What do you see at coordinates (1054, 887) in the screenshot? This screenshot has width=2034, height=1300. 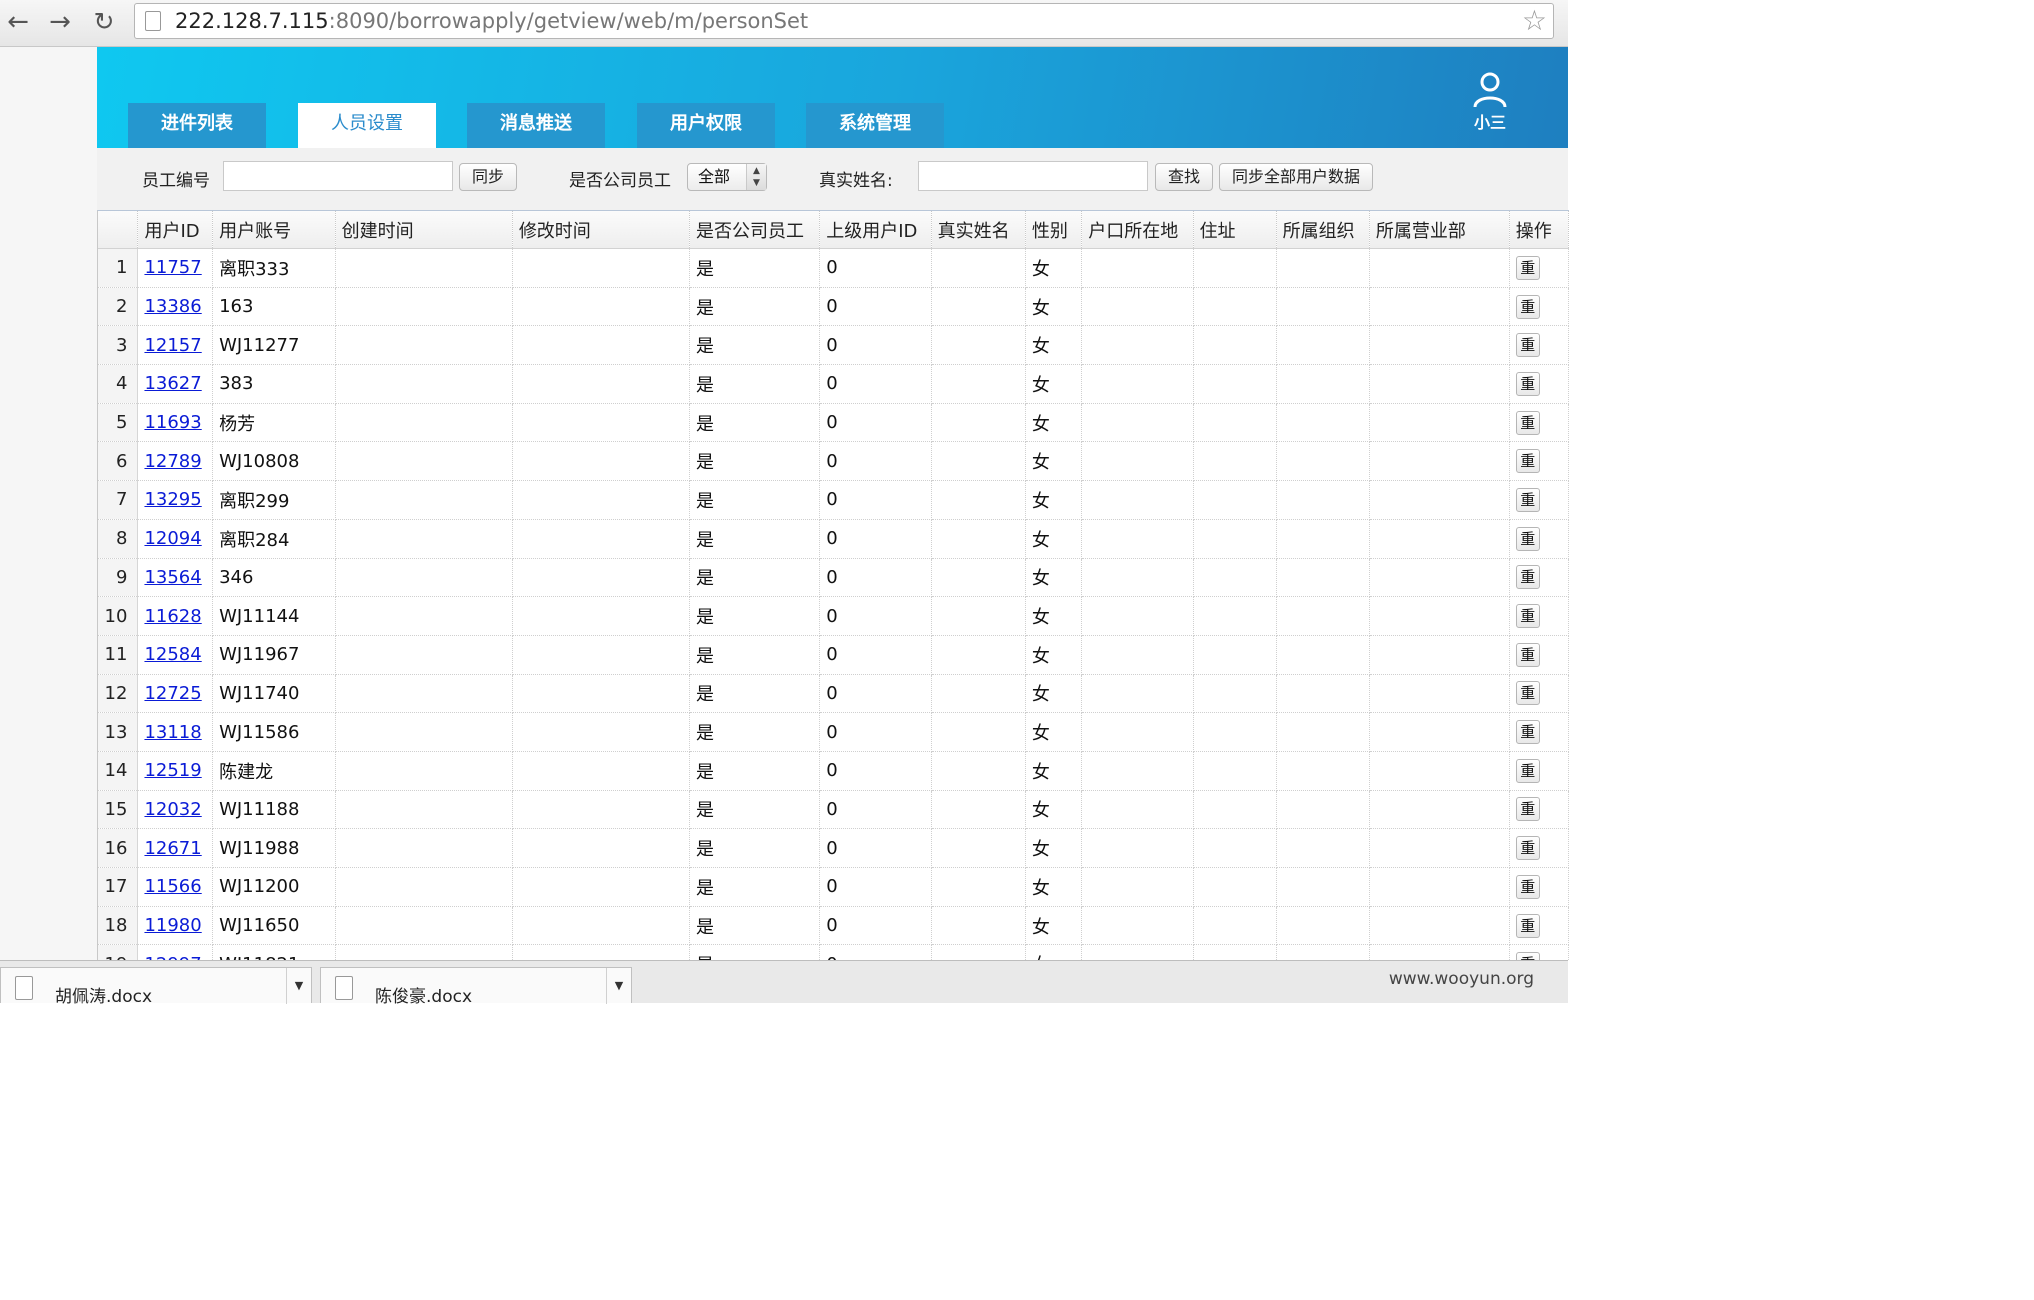 I see `sex-cell: 女` at bounding box center [1054, 887].